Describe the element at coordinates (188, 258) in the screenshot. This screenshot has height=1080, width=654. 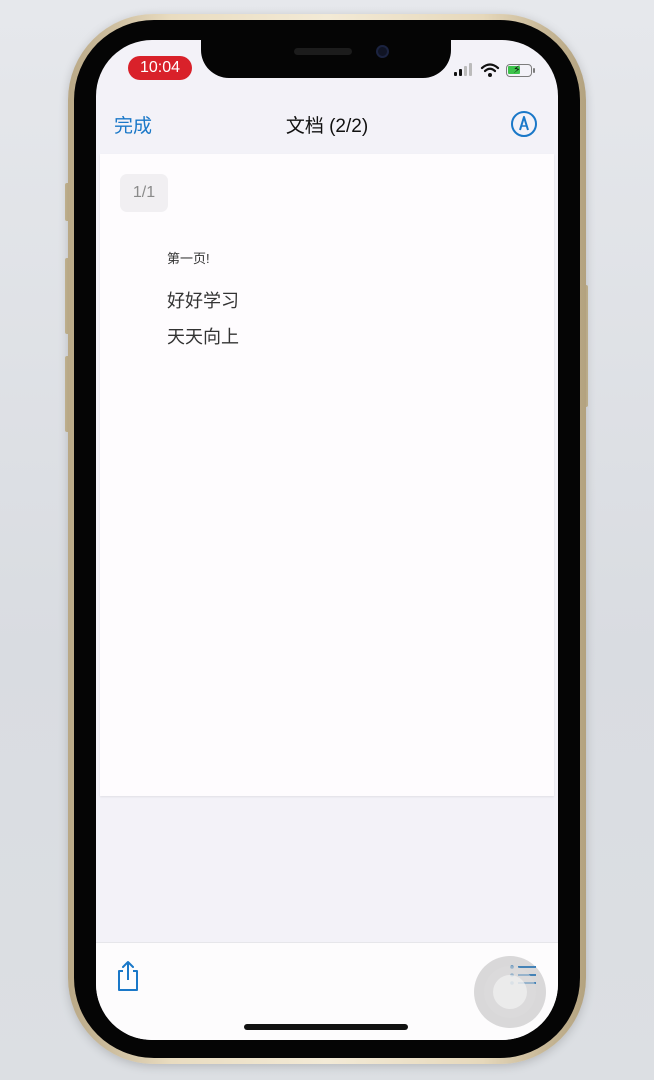
I see `document-heading: 第一页!` at that location.